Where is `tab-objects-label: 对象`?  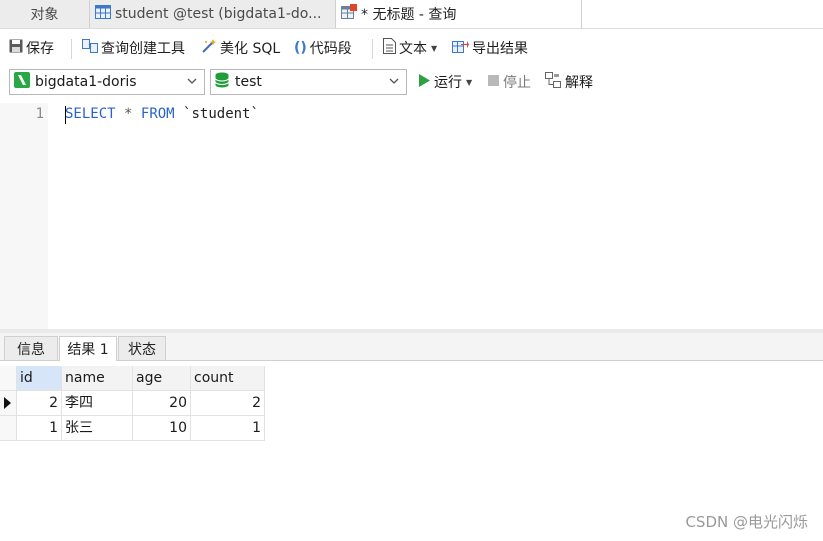
tab-objects-label: 对象 is located at coordinates (44, 15).